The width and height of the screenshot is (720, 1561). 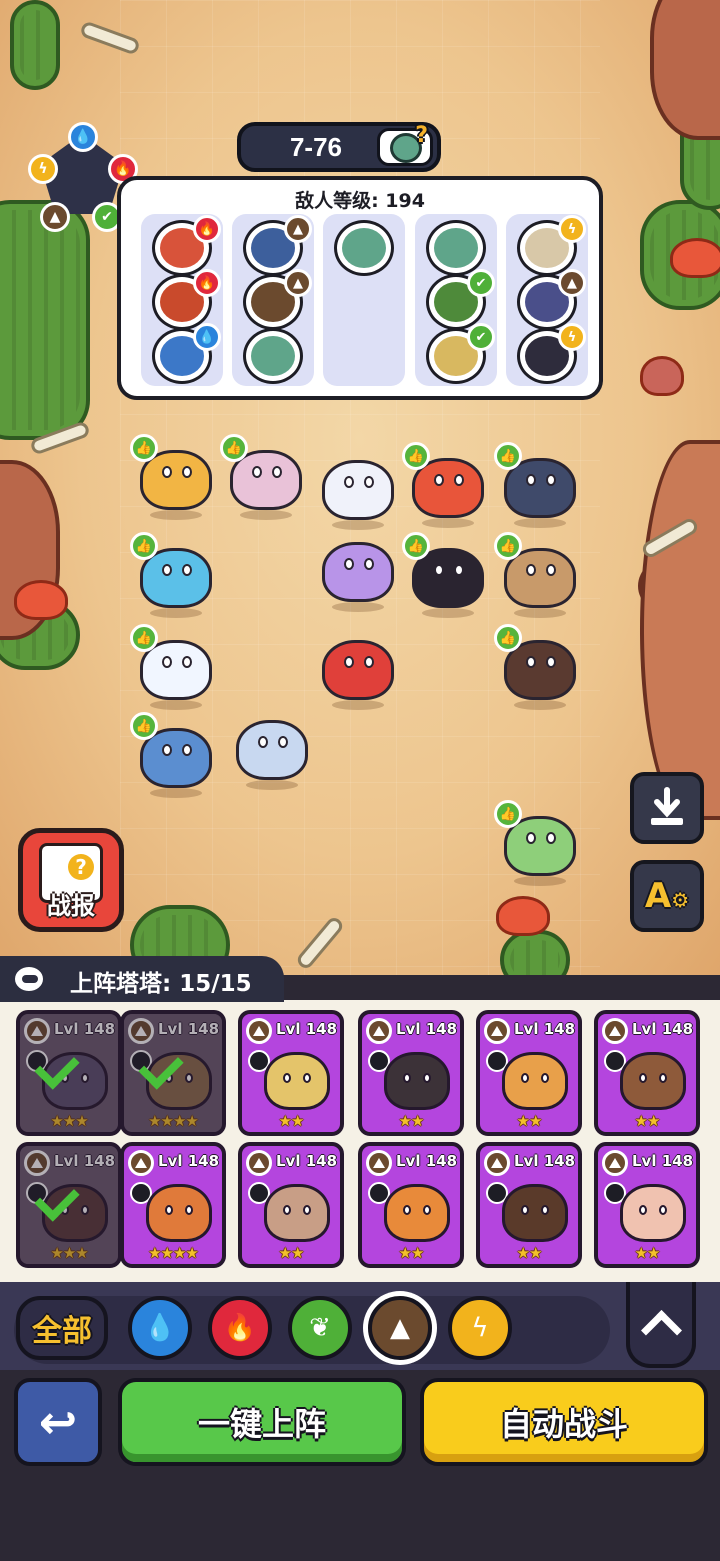 I want to click on flame-icon: 🔥, so click(x=240, y=1328).